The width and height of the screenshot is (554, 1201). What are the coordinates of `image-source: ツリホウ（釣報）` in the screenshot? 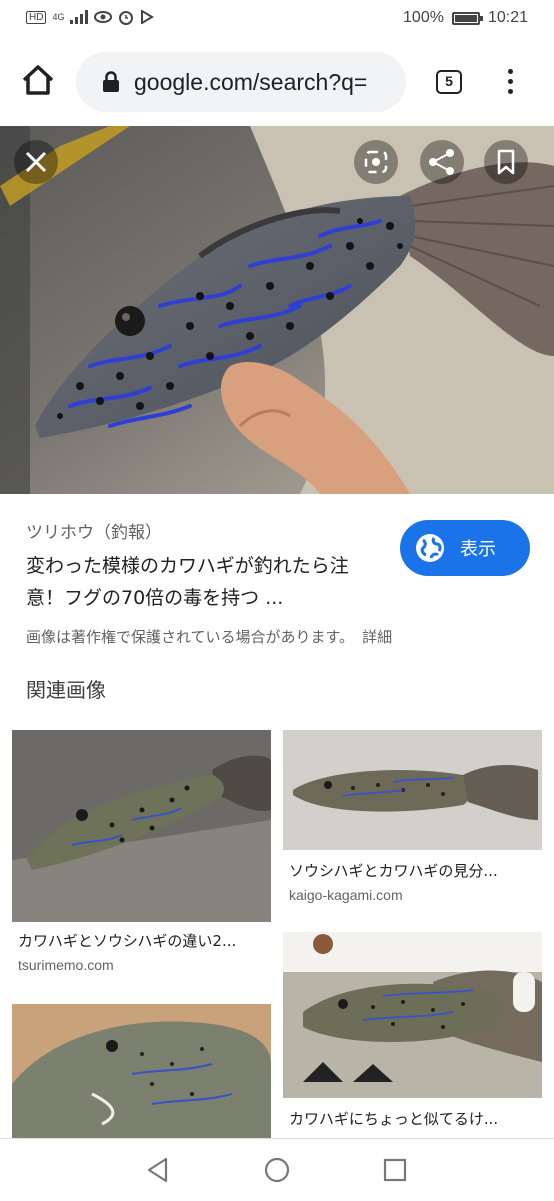 It's located at (94, 530).